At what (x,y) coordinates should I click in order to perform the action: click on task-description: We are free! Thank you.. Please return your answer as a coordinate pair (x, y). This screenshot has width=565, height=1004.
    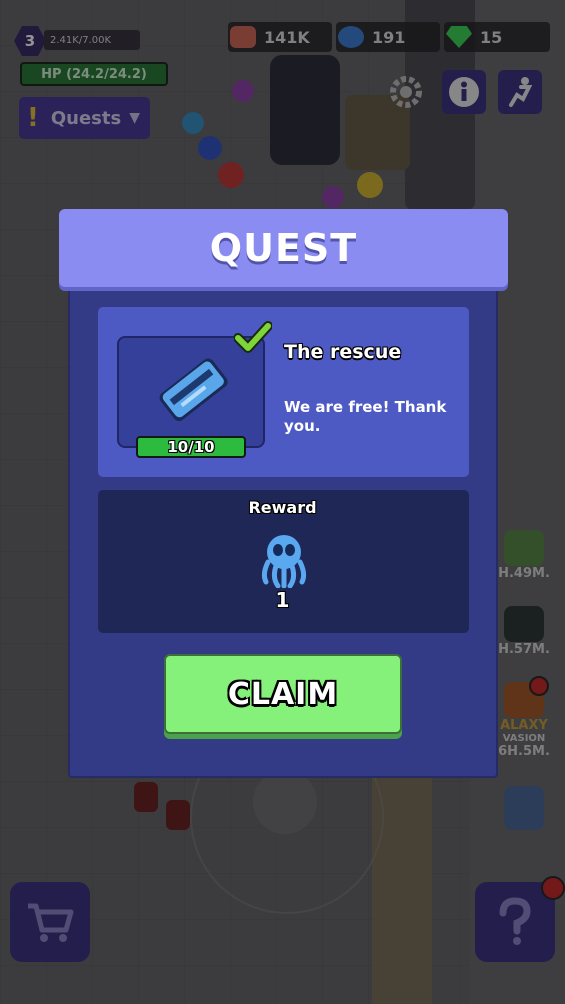
    Looking at the image, I should click on (365, 416).